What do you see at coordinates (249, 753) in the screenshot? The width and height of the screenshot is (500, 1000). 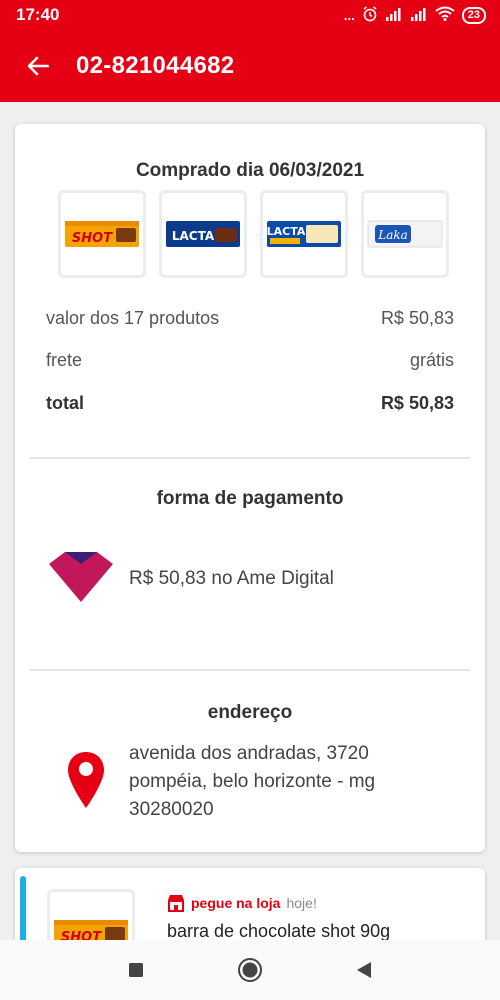 I see `address-line-1: avenida dos andradas, 3720` at bounding box center [249, 753].